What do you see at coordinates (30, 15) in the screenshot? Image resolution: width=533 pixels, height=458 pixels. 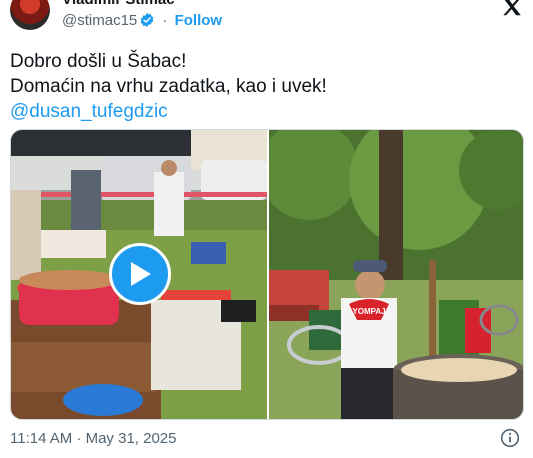 I see `avatar` at bounding box center [30, 15].